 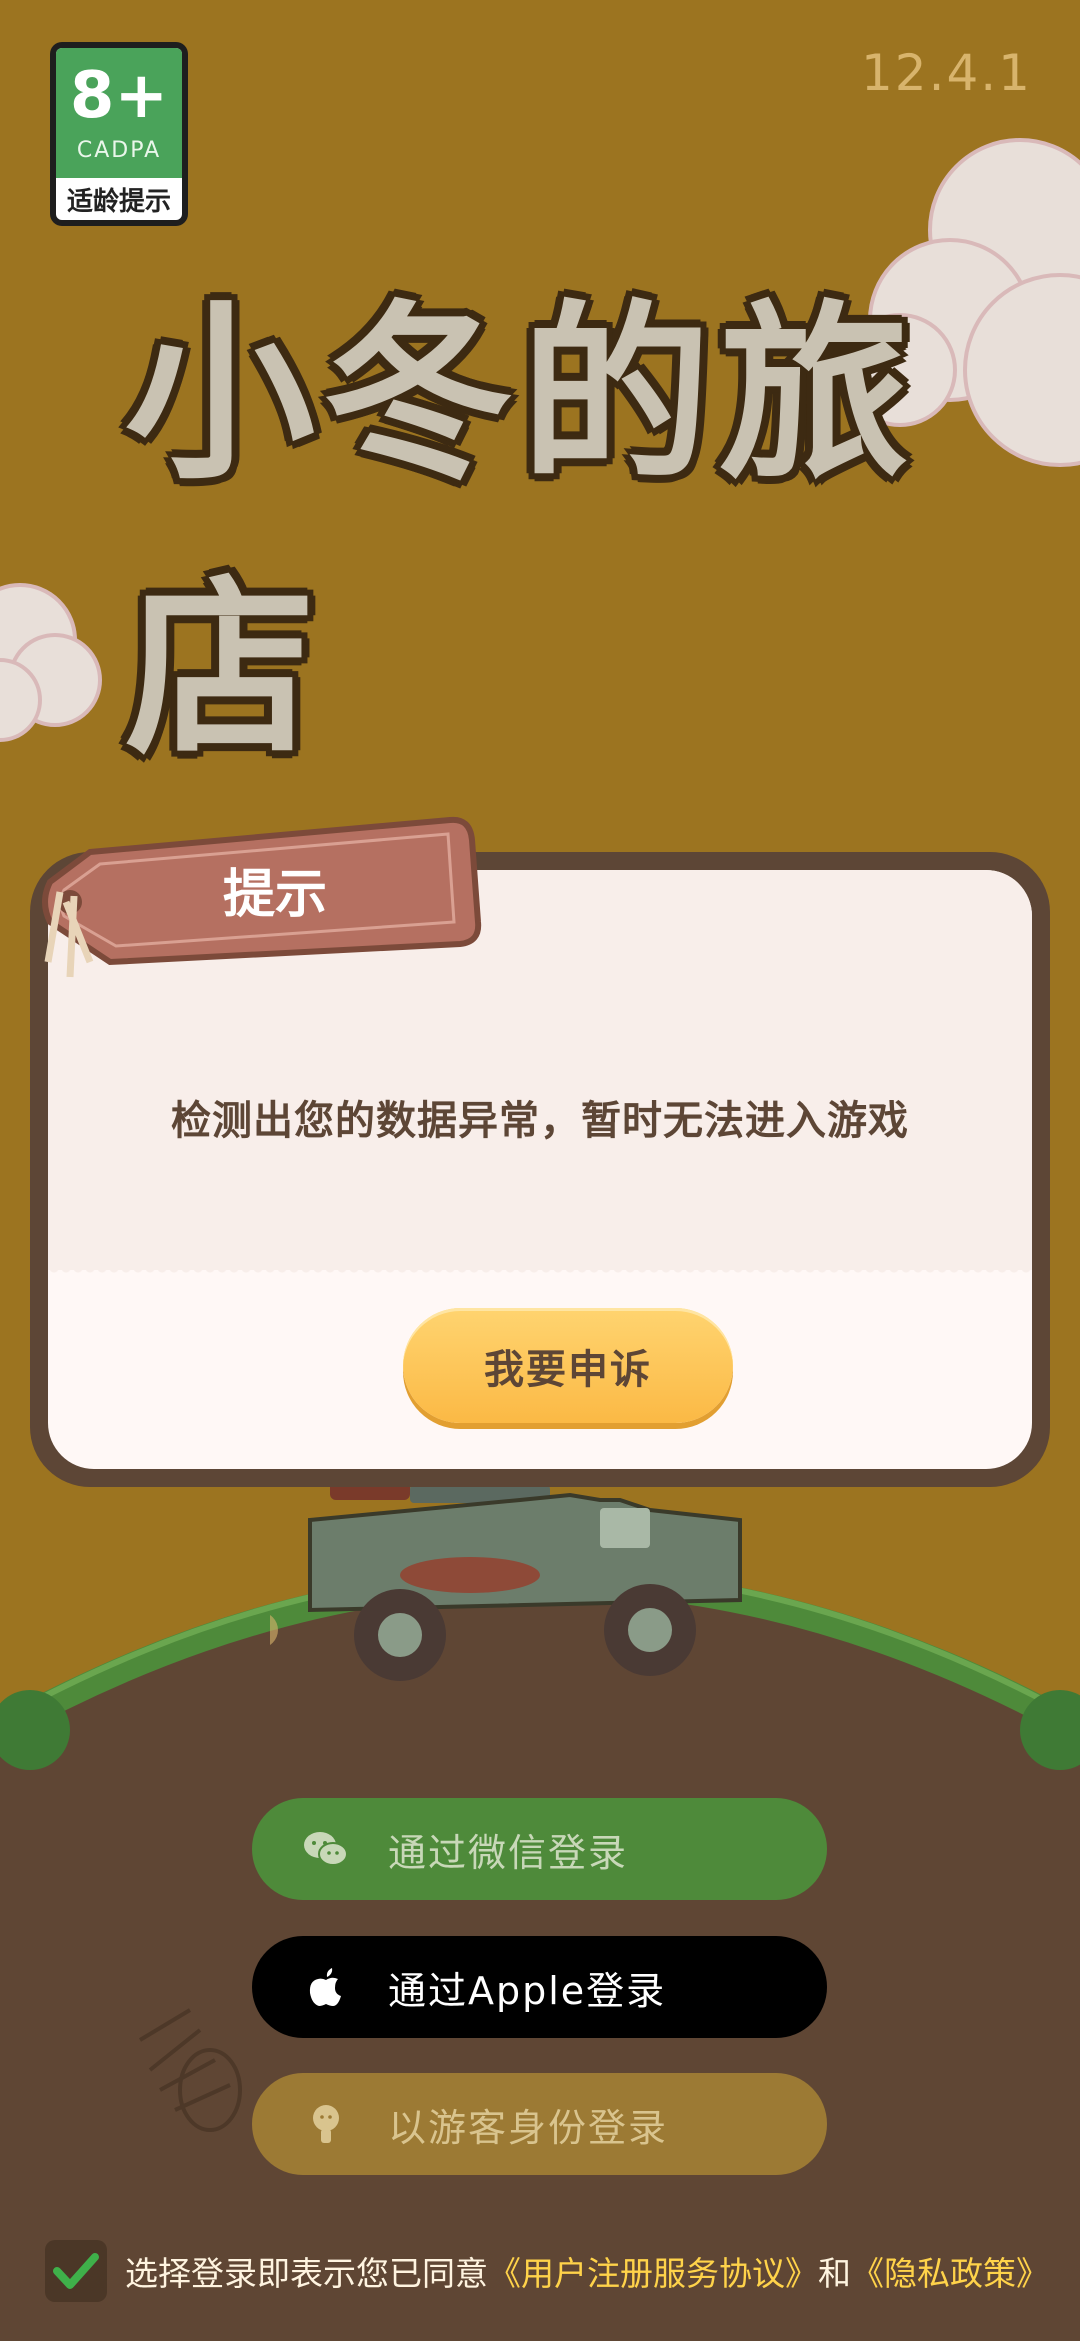 What do you see at coordinates (119, 95) in the screenshot?
I see `age-rating-value: 8+` at bounding box center [119, 95].